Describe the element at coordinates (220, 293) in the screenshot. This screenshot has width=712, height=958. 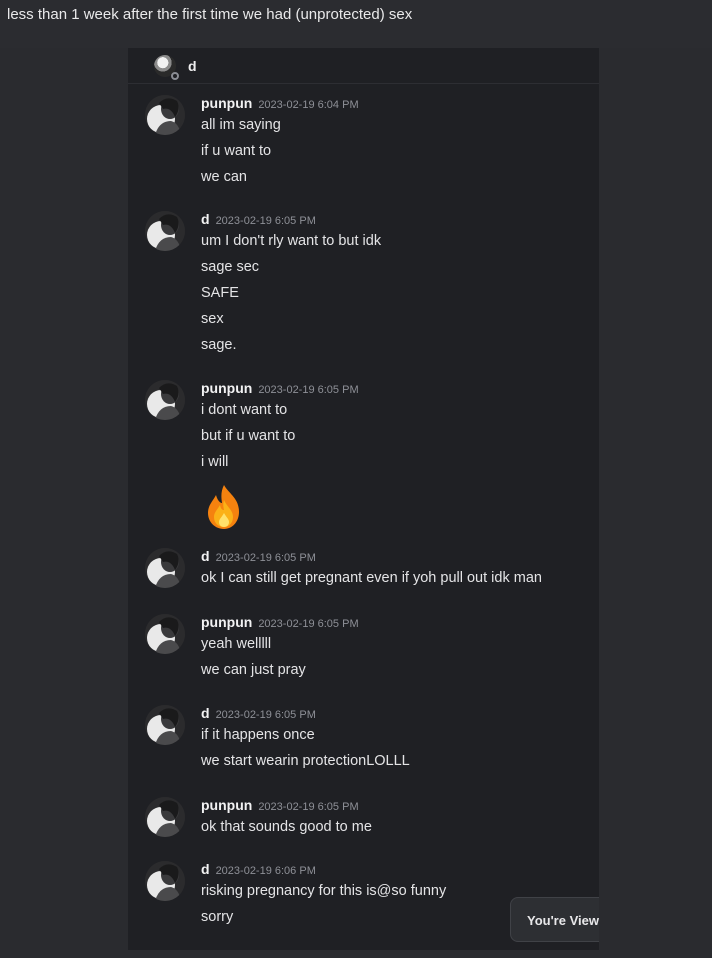
I see `message-text: SAFE` at that location.